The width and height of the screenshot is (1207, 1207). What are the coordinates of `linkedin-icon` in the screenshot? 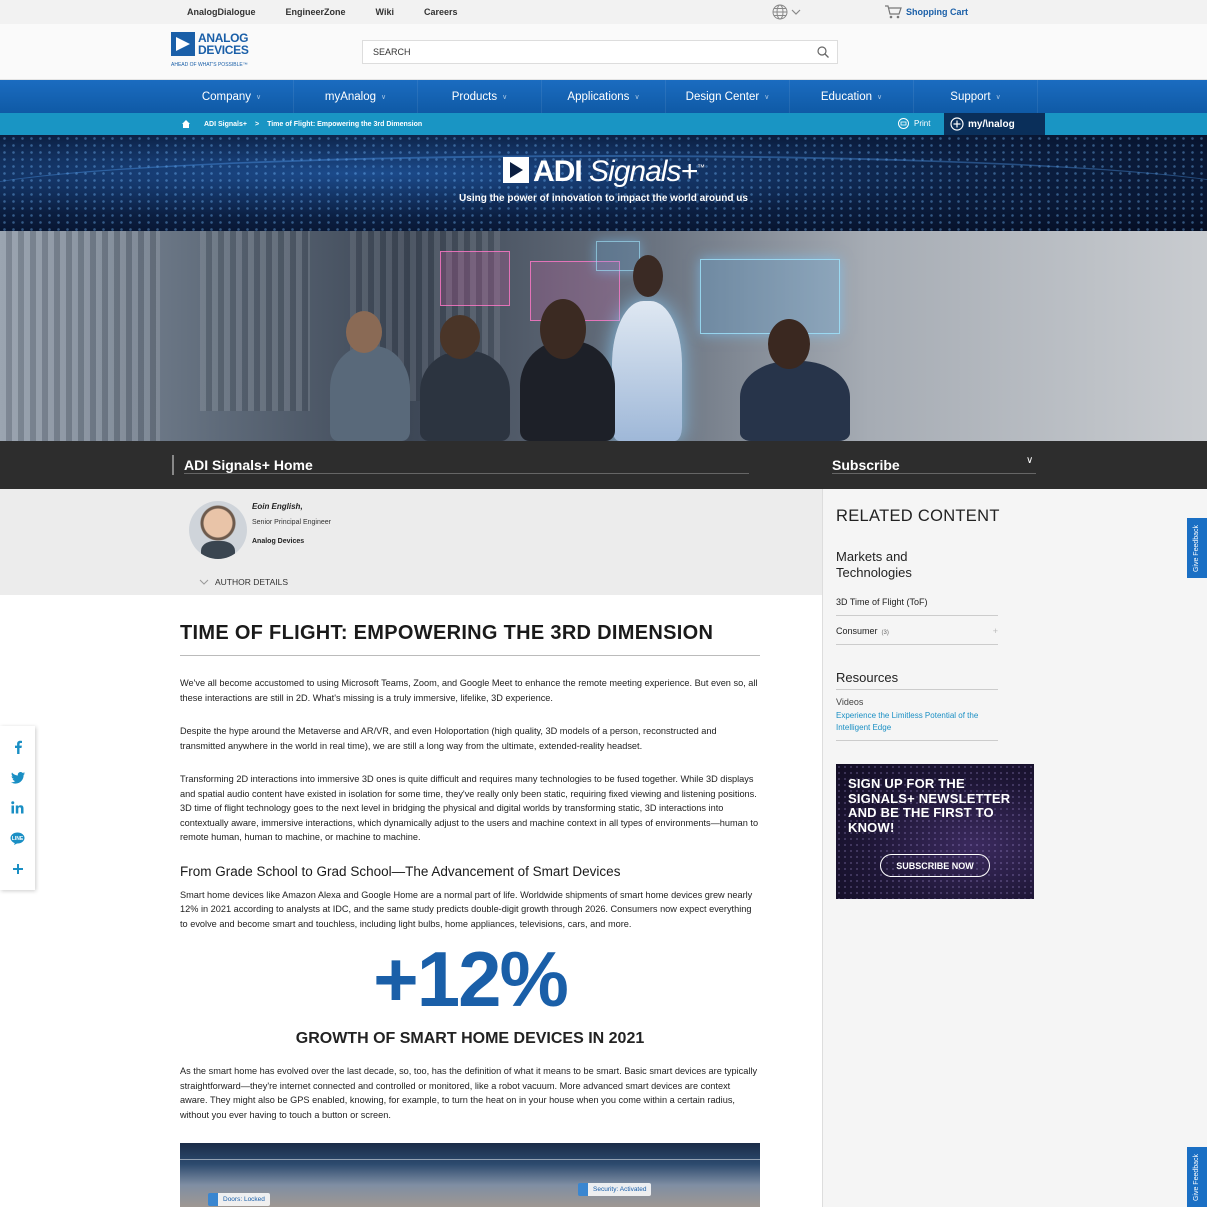 It's located at (18, 808).